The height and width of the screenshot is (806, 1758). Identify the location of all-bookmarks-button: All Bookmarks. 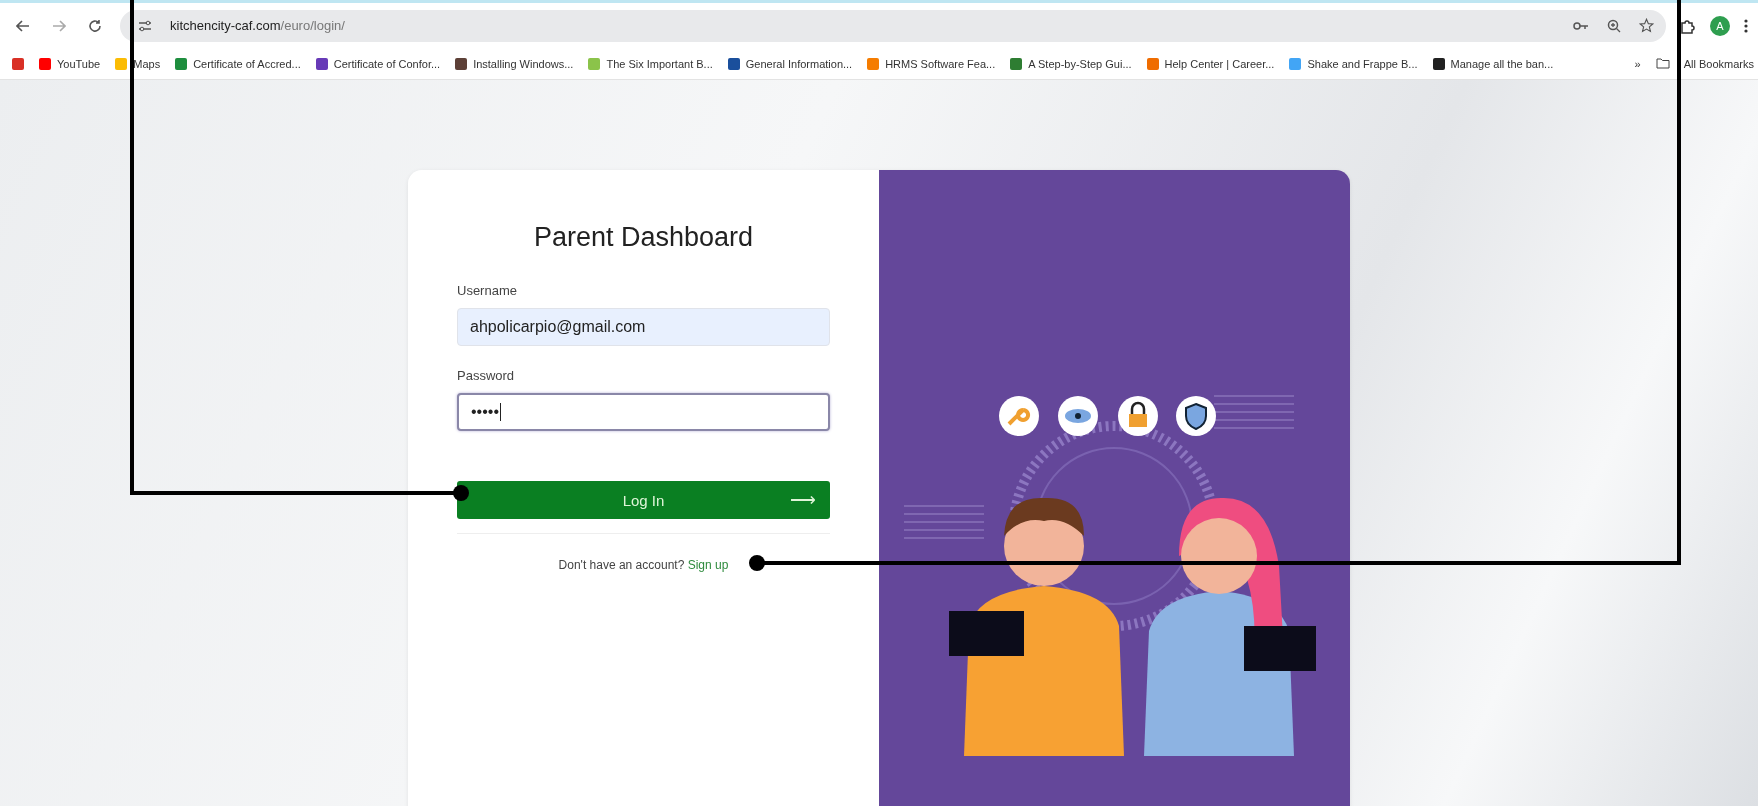
(1704, 63).